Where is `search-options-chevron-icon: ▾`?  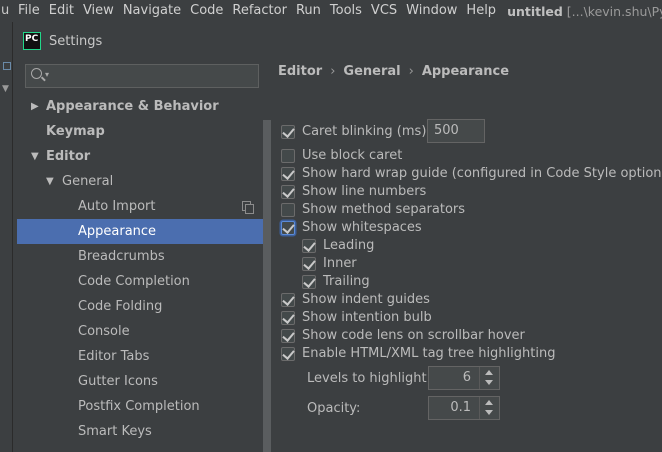 search-options-chevron-icon: ▾ is located at coordinates (47, 74).